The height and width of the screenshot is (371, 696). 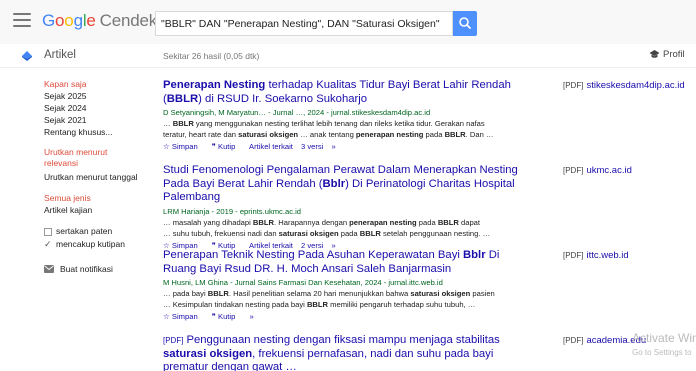 I want to click on search-icon, so click(x=465, y=23).